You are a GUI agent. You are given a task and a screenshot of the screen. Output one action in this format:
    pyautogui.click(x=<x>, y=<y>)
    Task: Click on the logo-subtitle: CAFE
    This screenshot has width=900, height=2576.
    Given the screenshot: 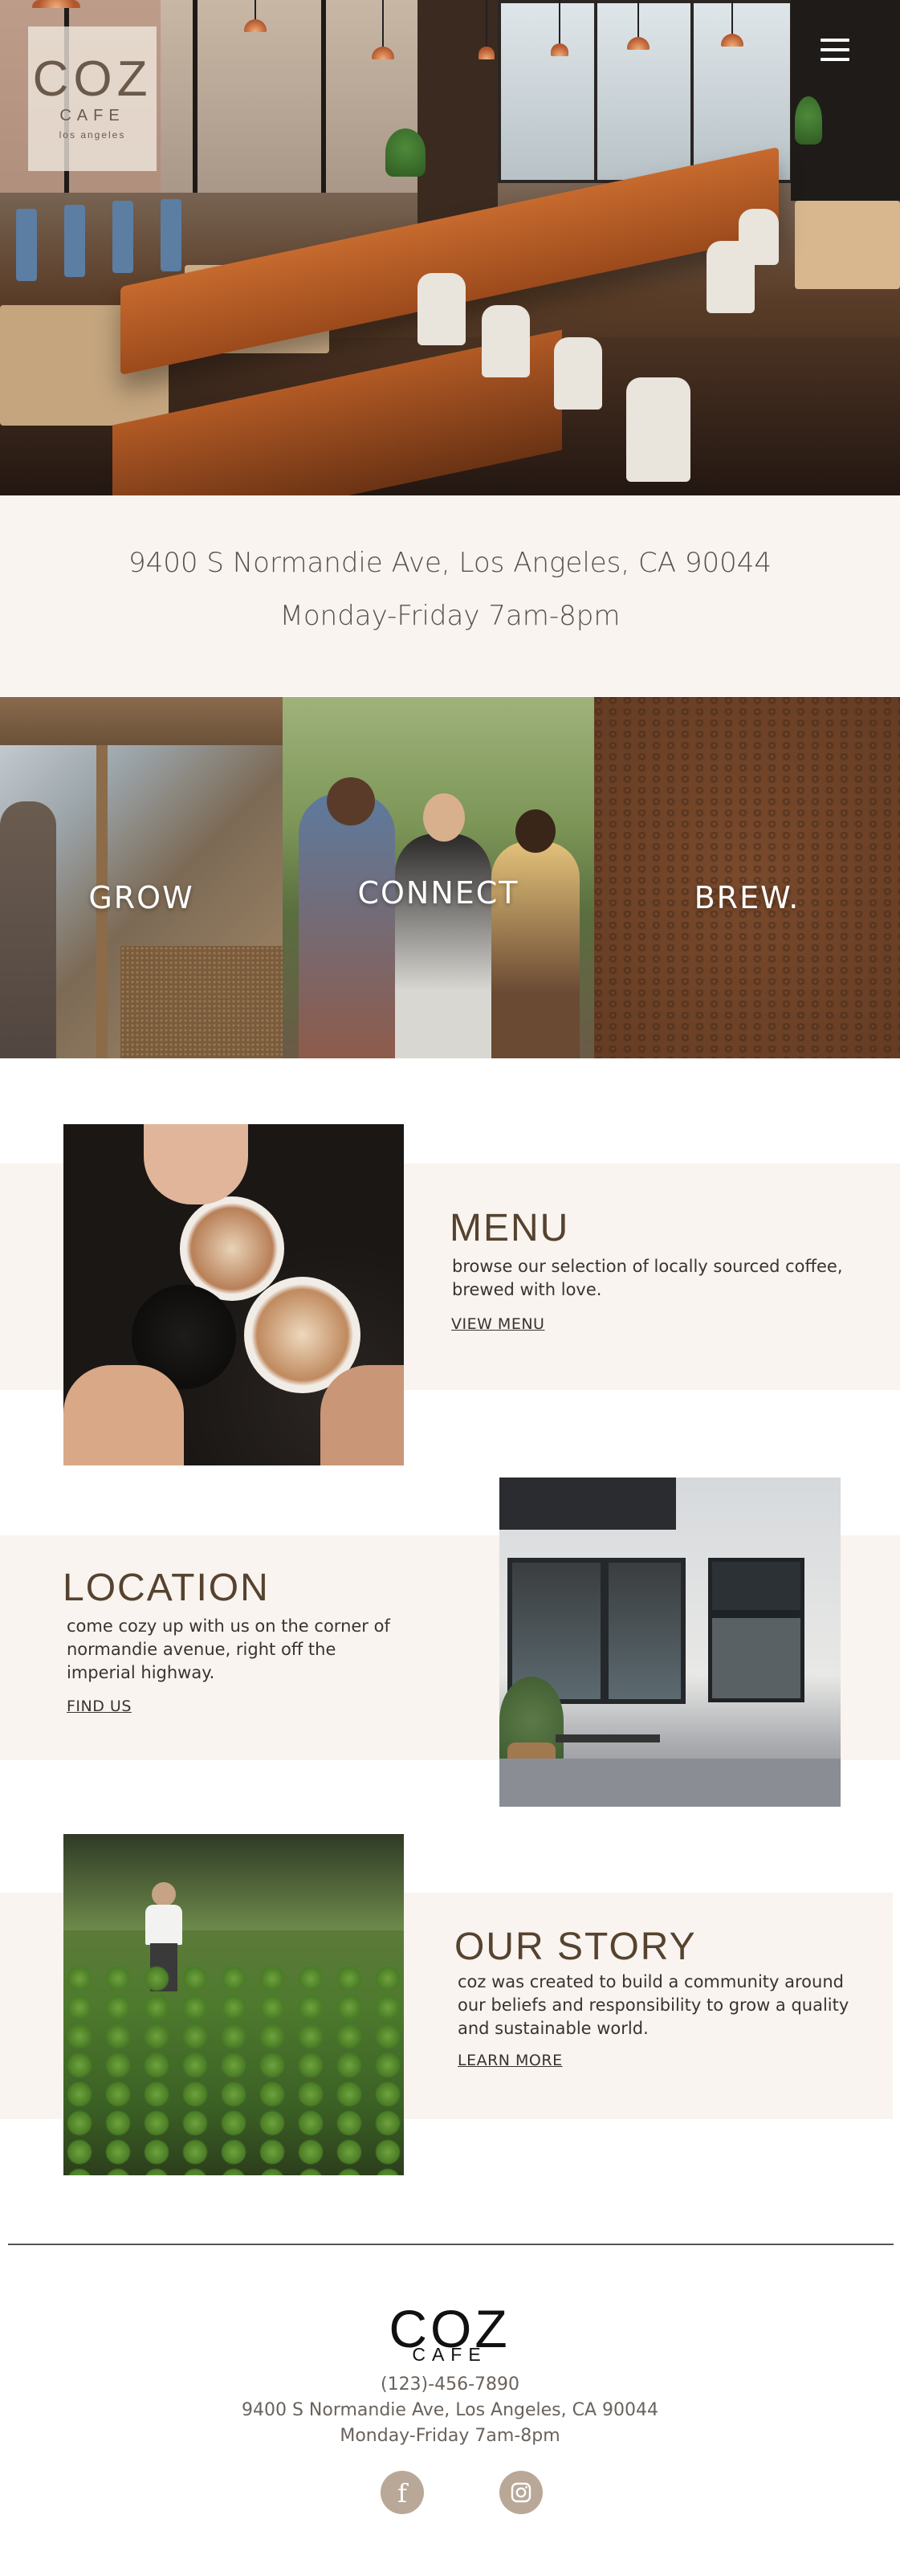 What is the action you would take?
    pyautogui.click(x=92, y=115)
    